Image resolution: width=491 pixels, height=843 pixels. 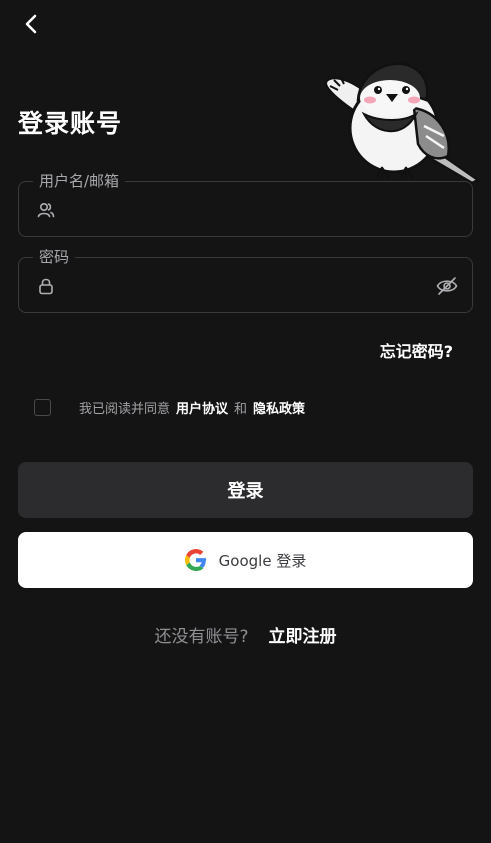 I want to click on password-input, so click(x=244, y=287).